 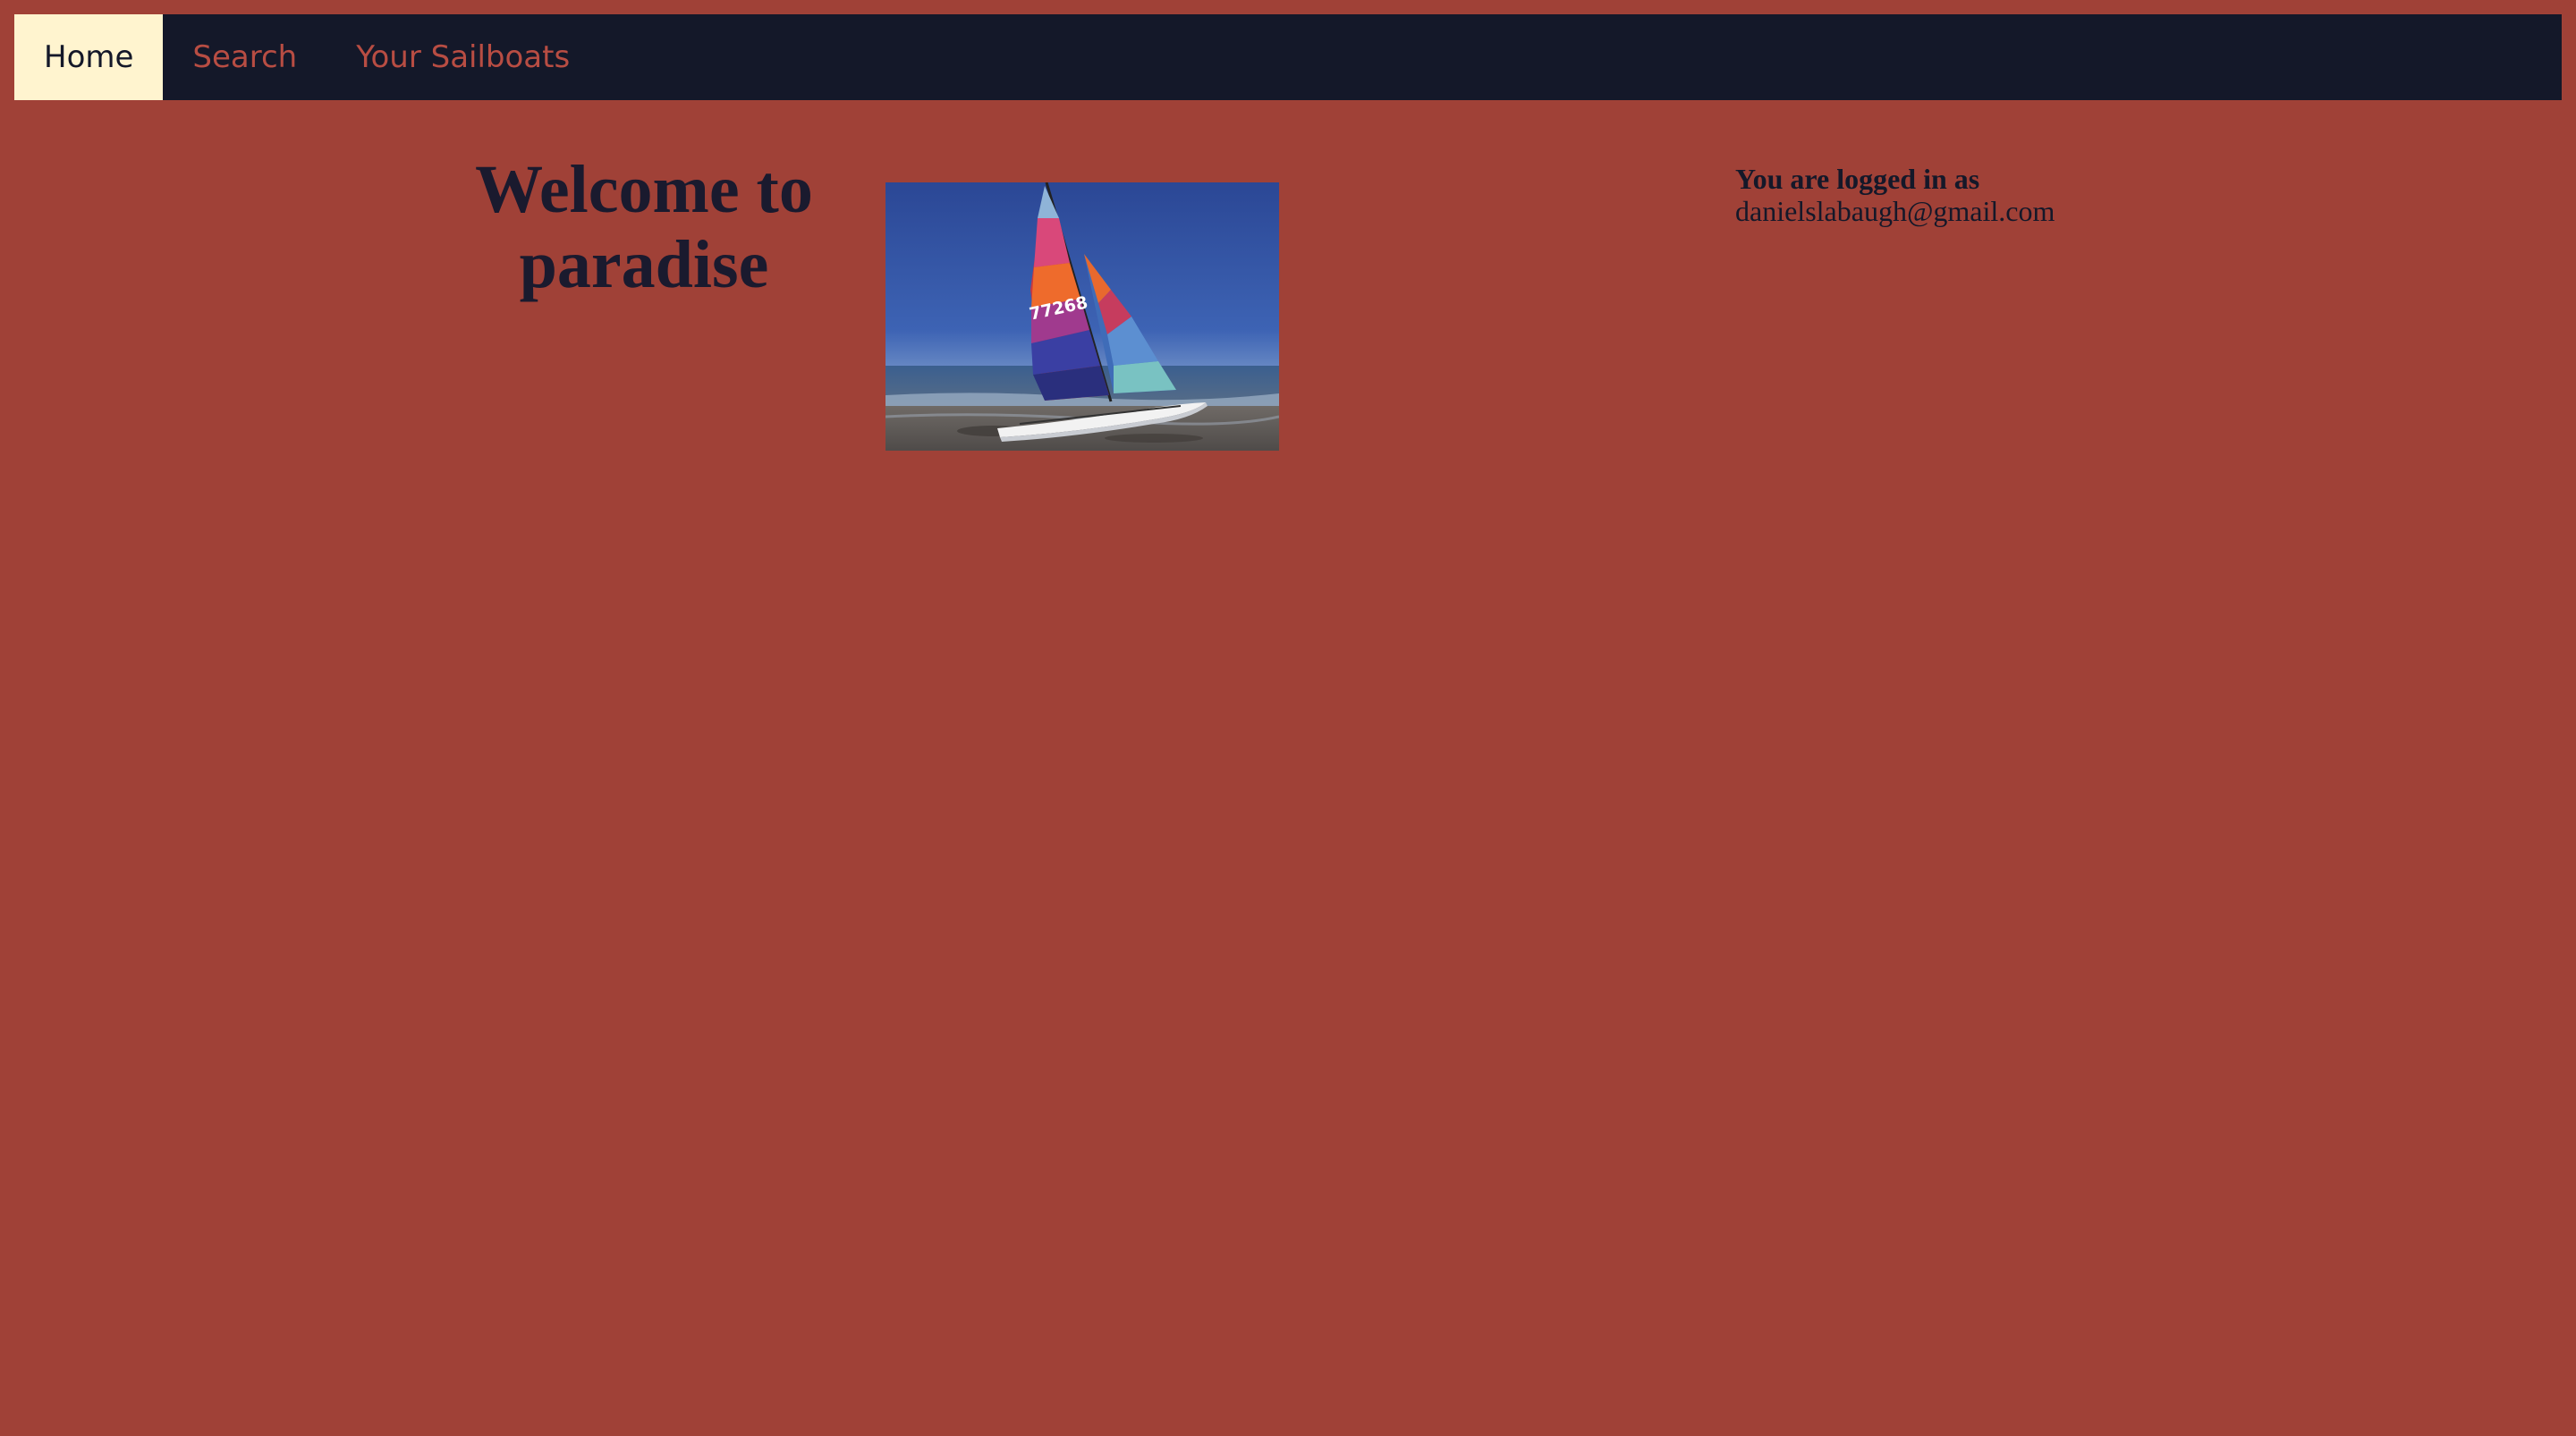 What do you see at coordinates (1857, 179) in the screenshot?
I see `logged-in-label: You are logged in as` at bounding box center [1857, 179].